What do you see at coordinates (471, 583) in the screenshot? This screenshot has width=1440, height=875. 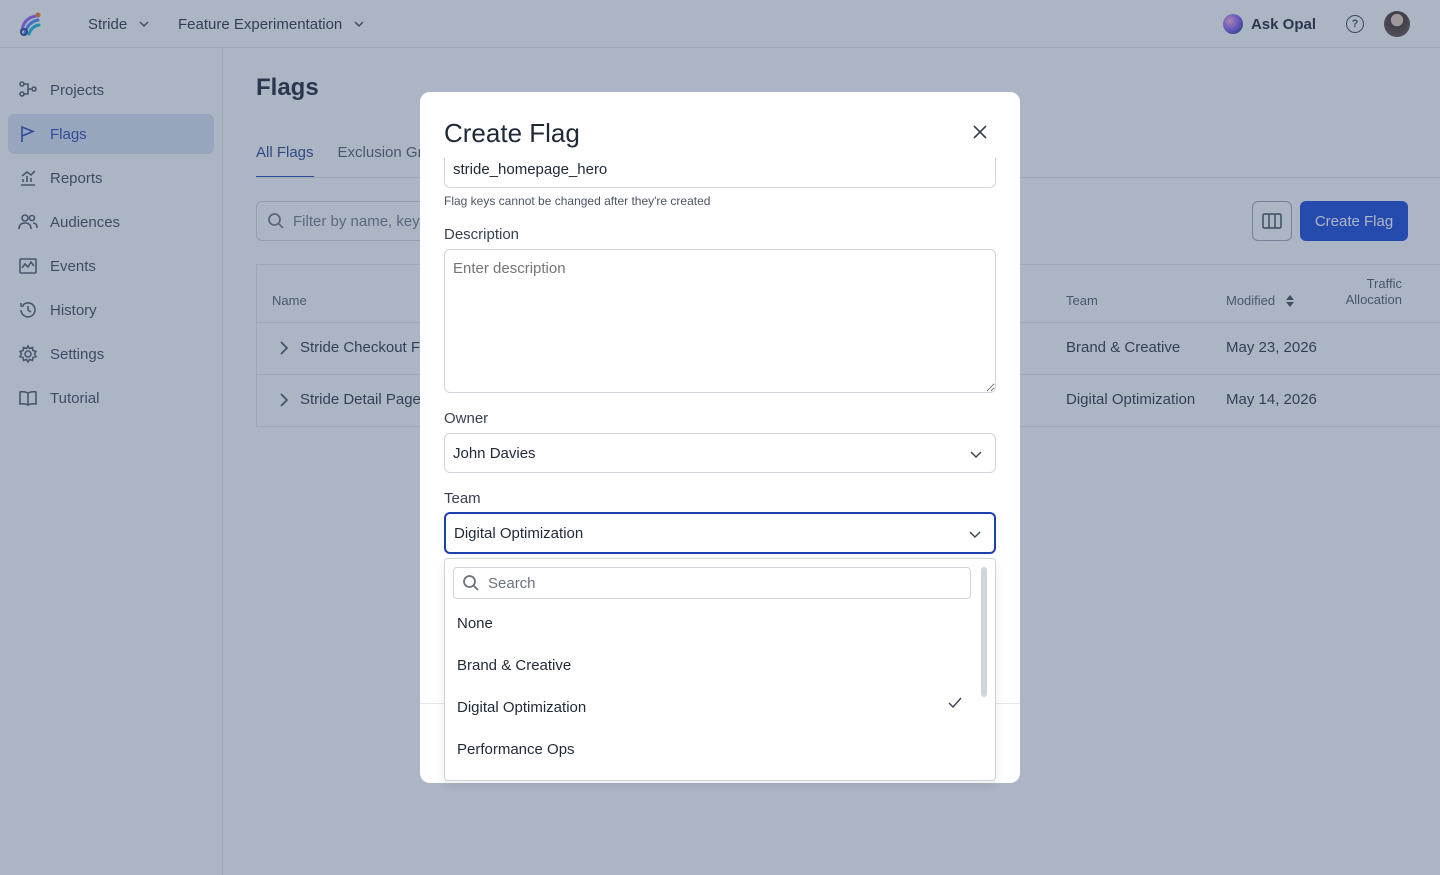 I see `search-icon` at bounding box center [471, 583].